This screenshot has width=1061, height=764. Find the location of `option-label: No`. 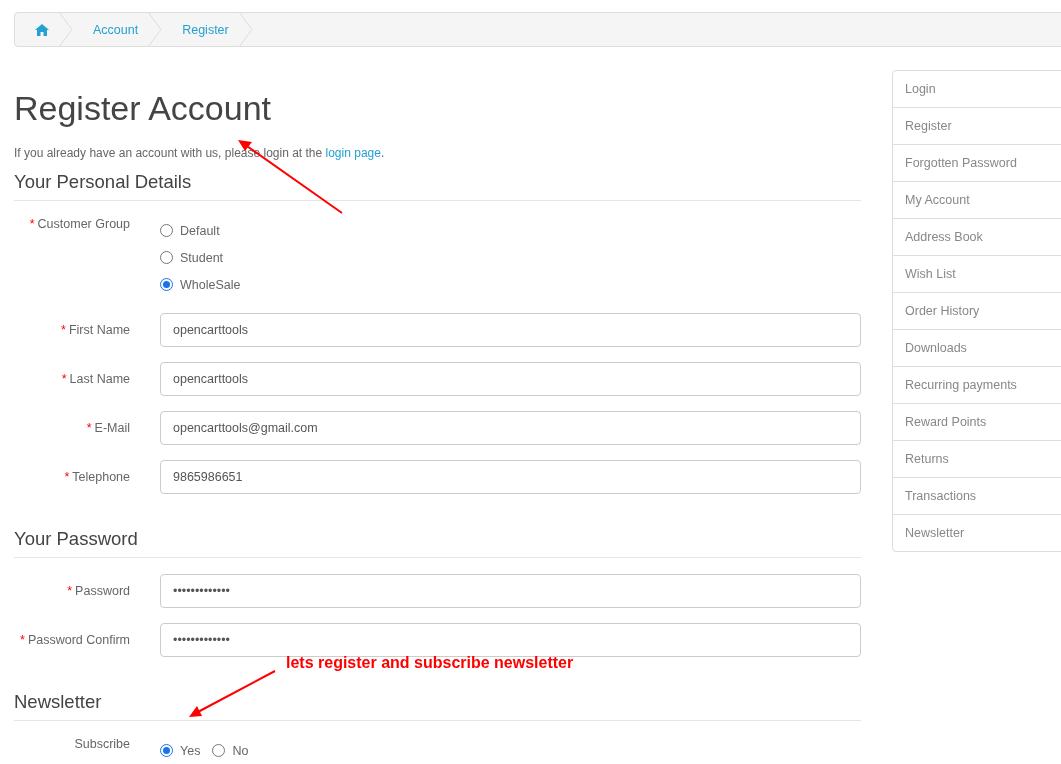

option-label: No is located at coordinates (240, 750).